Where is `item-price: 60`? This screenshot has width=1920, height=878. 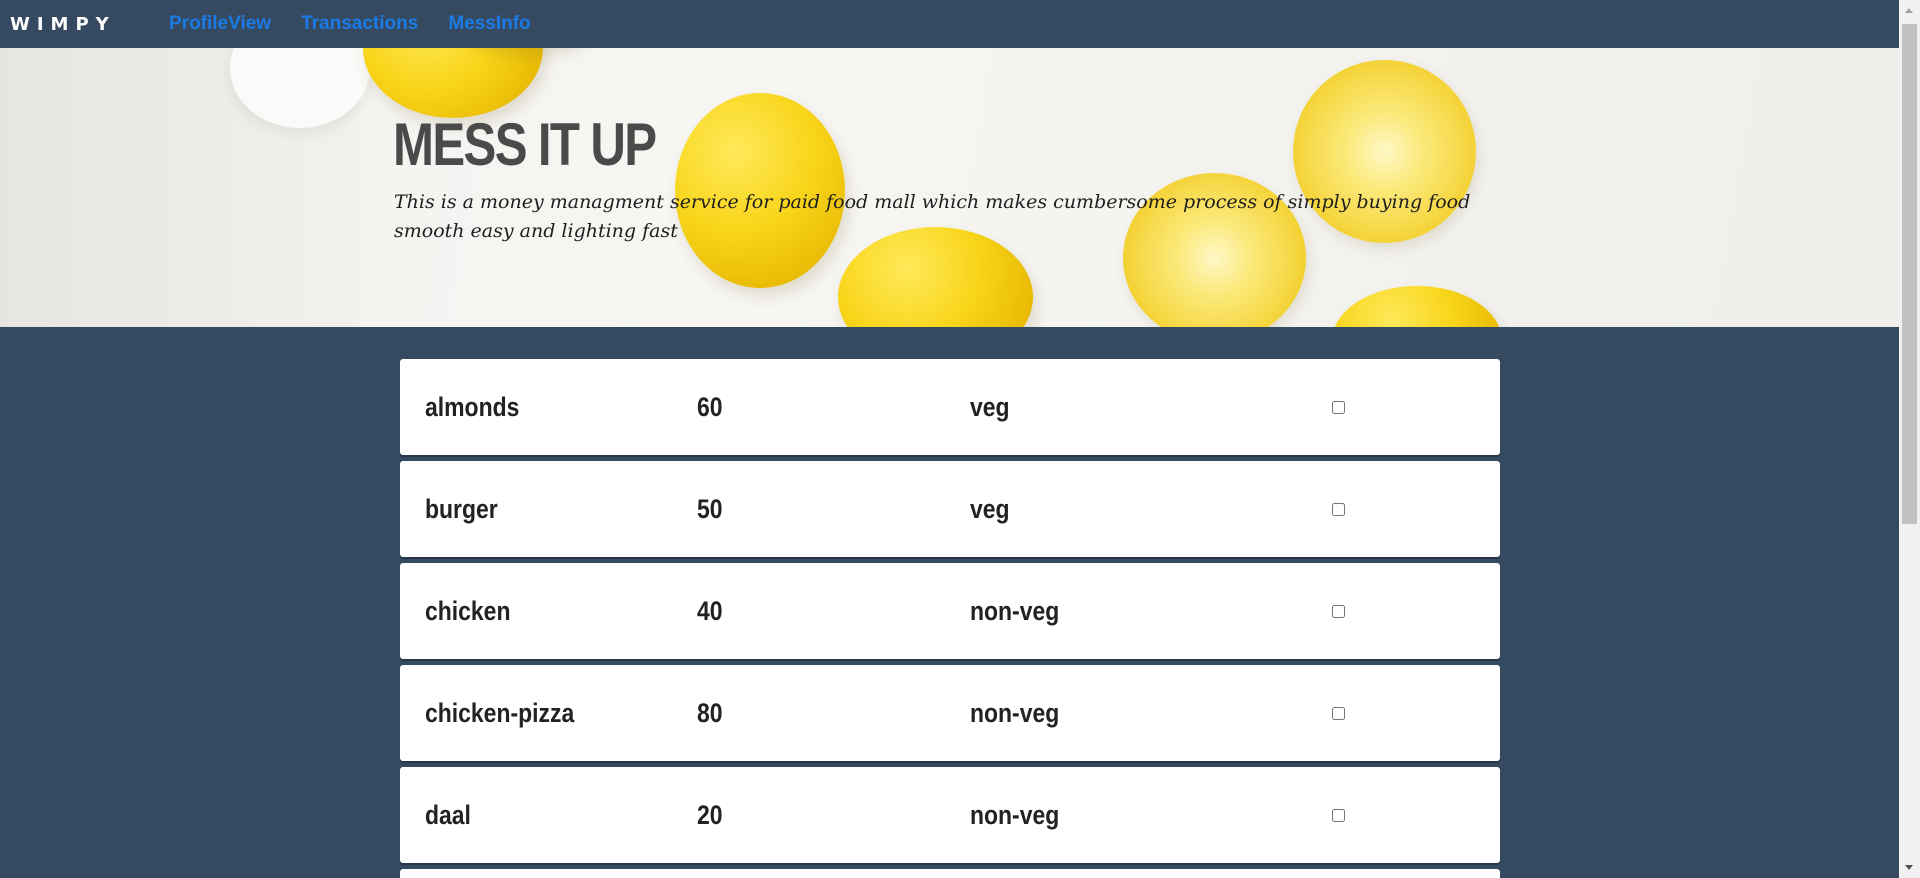 item-price: 60 is located at coordinates (710, 407).